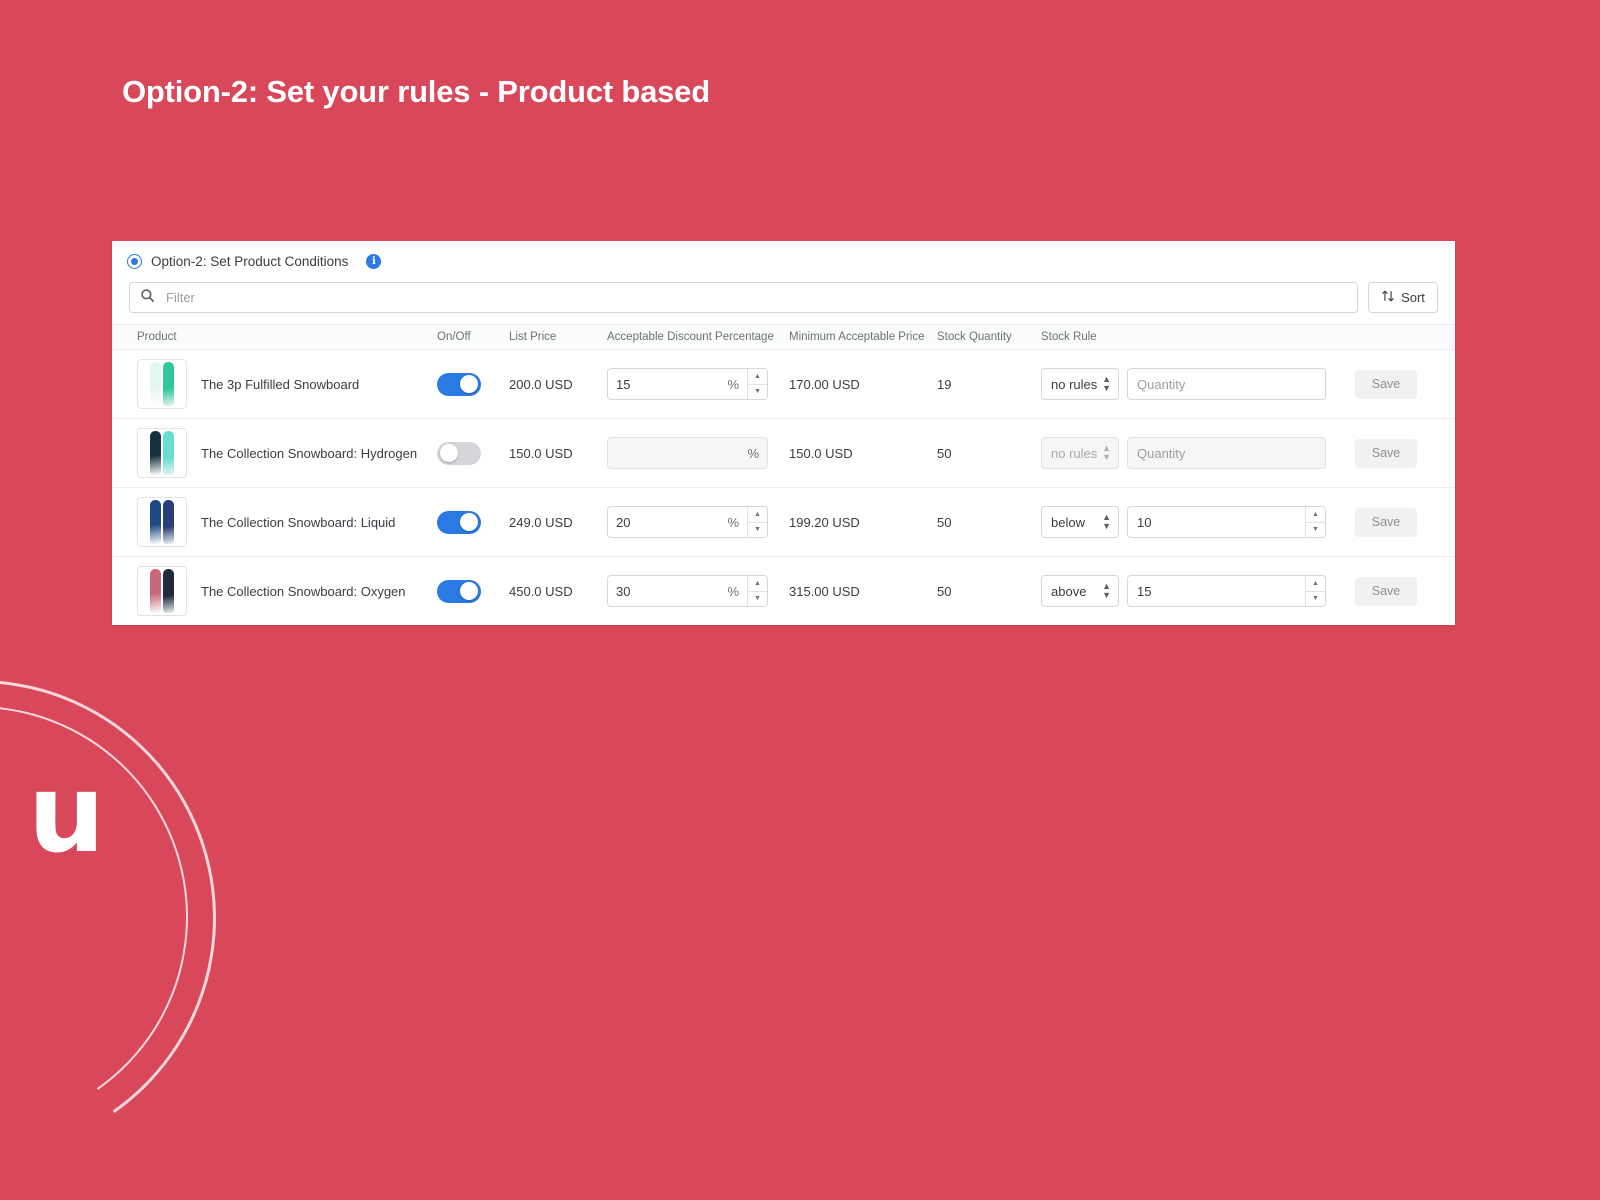 This screenshot has width=1600, height=1200. I want to click on search-icon, so click(147, 298).